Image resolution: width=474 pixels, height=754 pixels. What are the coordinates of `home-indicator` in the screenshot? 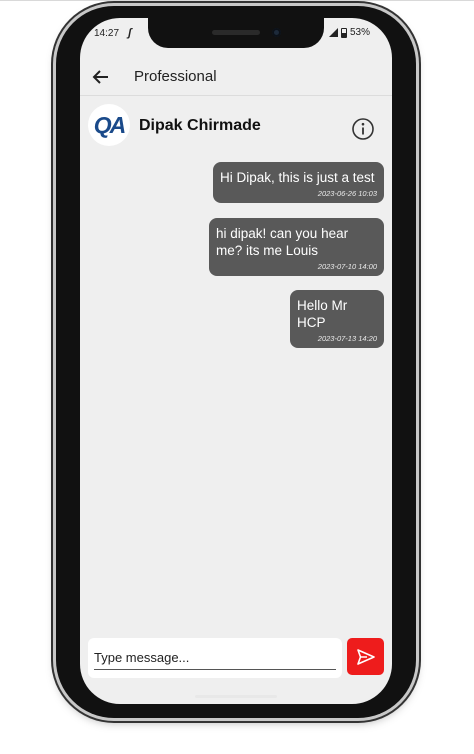 It's located at (236, 696).